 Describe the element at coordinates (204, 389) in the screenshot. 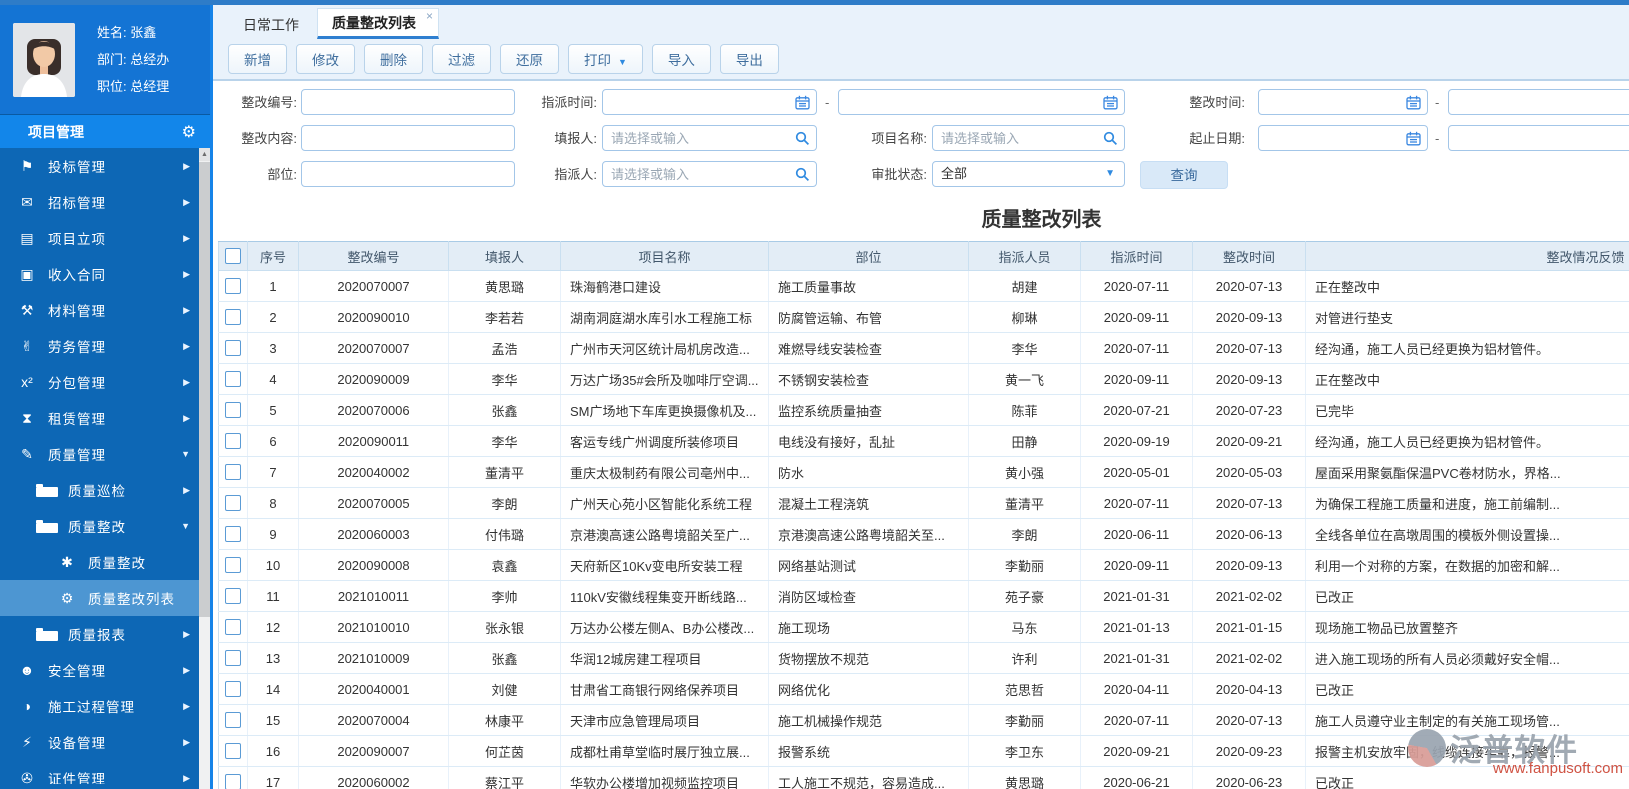

I see `scrollbar-thumb` at that location.